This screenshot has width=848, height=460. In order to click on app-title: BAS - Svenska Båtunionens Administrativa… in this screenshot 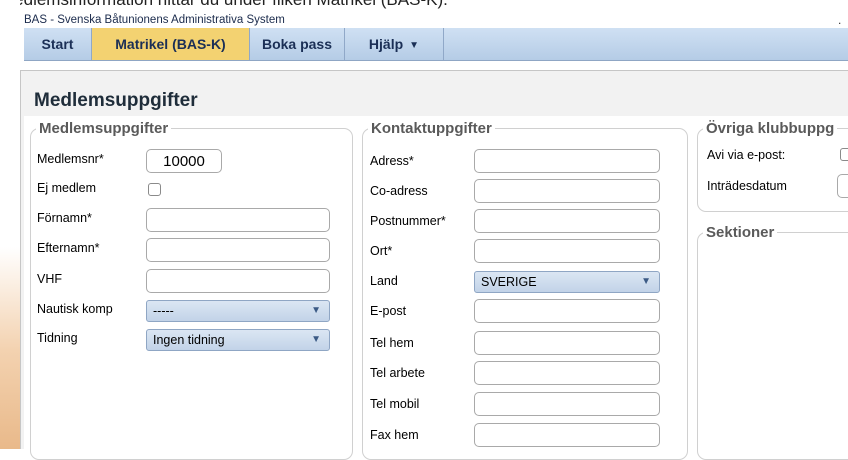, I will do `click(154, 20)`.